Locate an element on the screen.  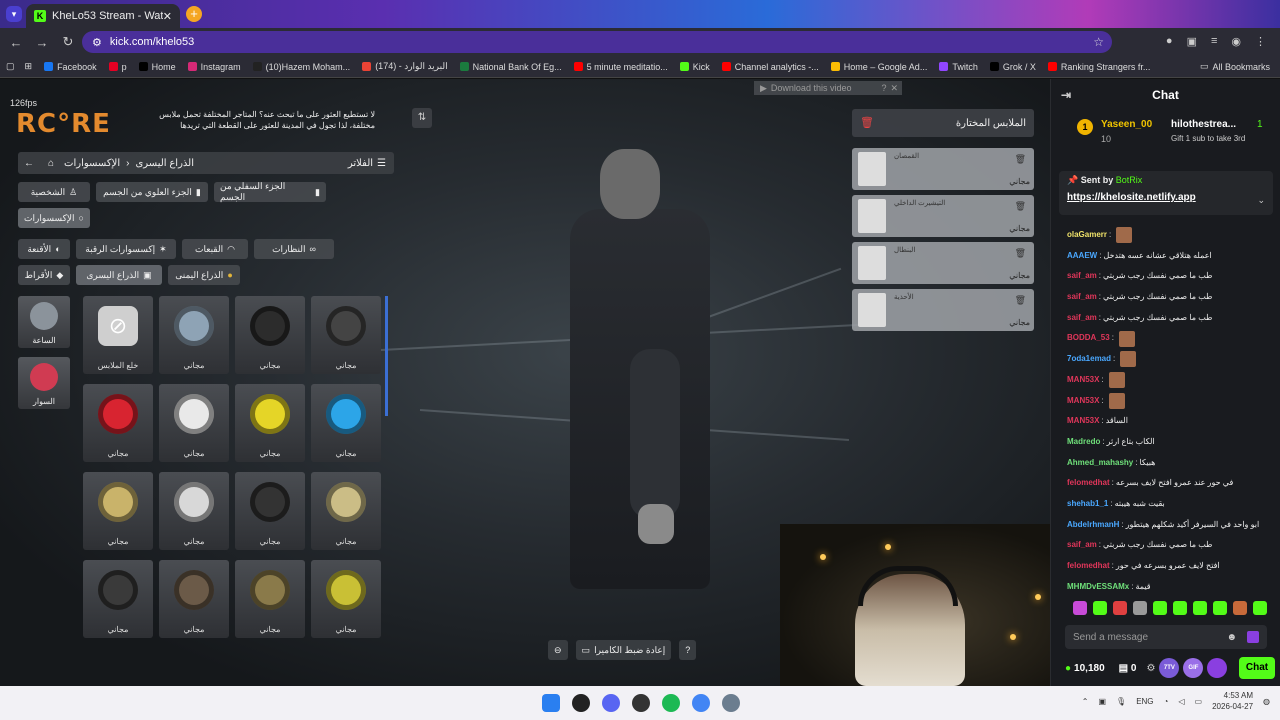
emoji-icon: ☻ is located at coordinates (1231, 637).